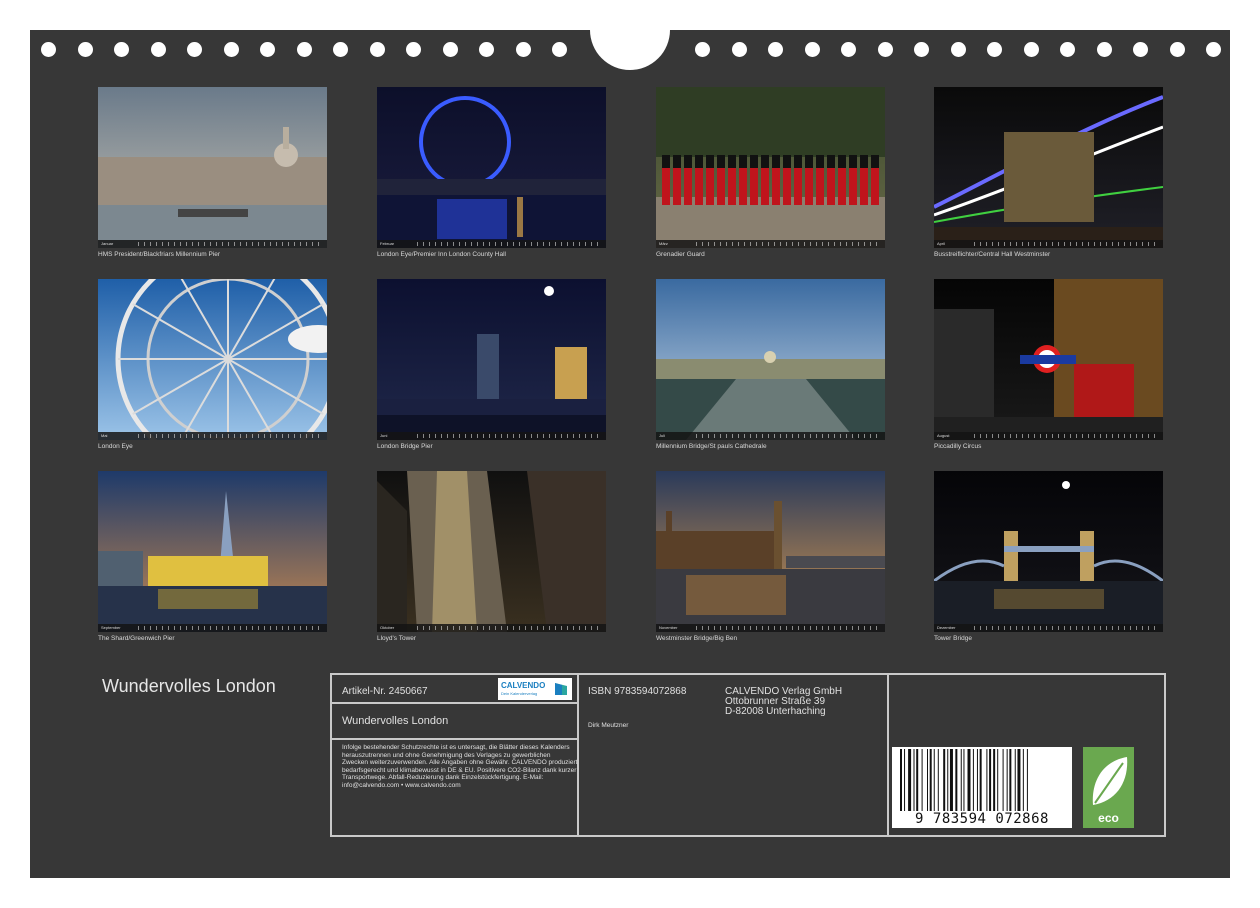  Describe the element at coordinates (711, 446) in the screenshot. I see `month-caption: Millennium Bridge/St pauls Cathedrale` at that location.